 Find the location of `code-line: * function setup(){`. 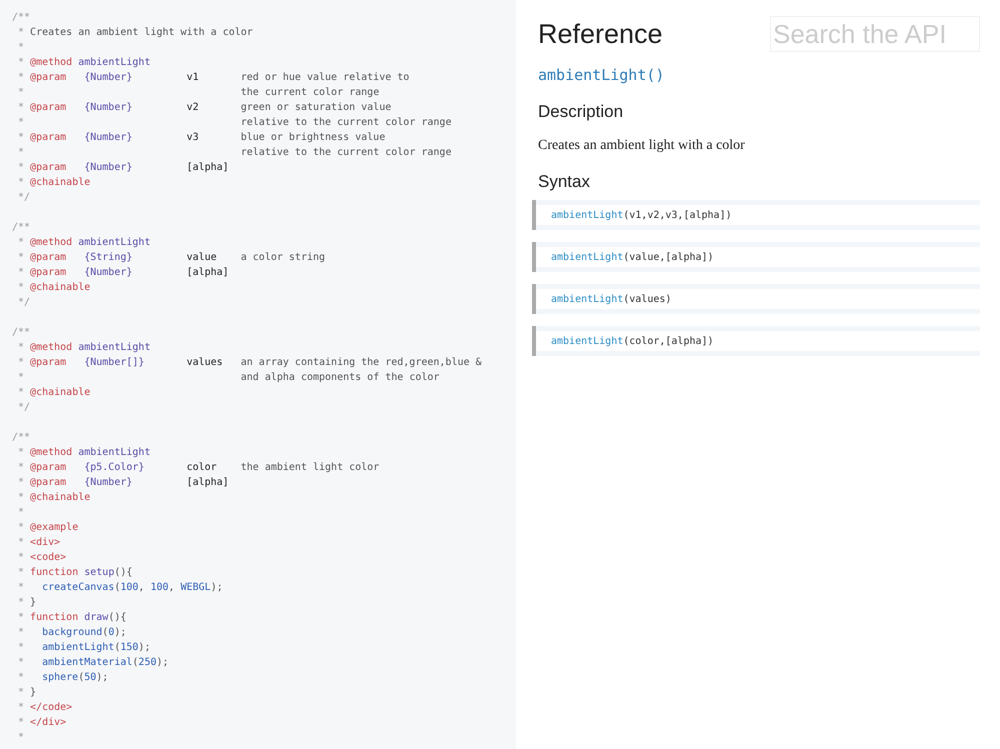

code-line: * function setup(){ is located at coordinates (74, 573).